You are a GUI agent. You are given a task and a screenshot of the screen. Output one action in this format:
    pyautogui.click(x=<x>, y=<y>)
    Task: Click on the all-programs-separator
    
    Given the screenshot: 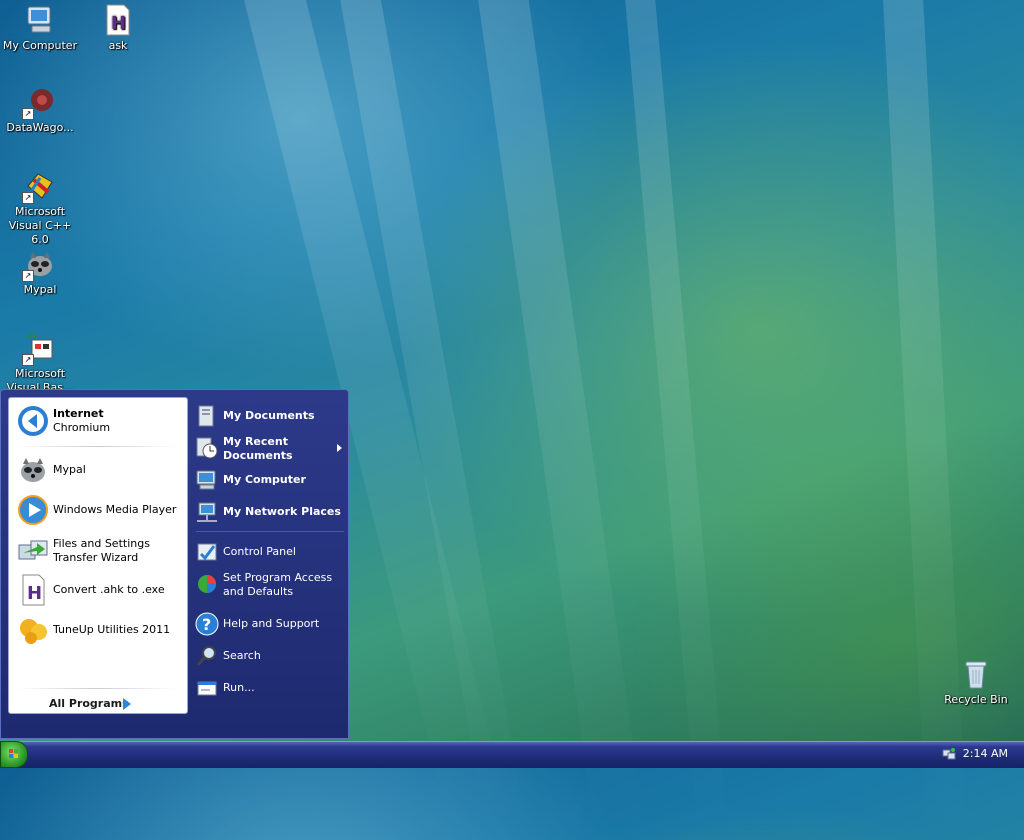 What is the action you would take?
    pyautogui.click(x=97, y=688)
    